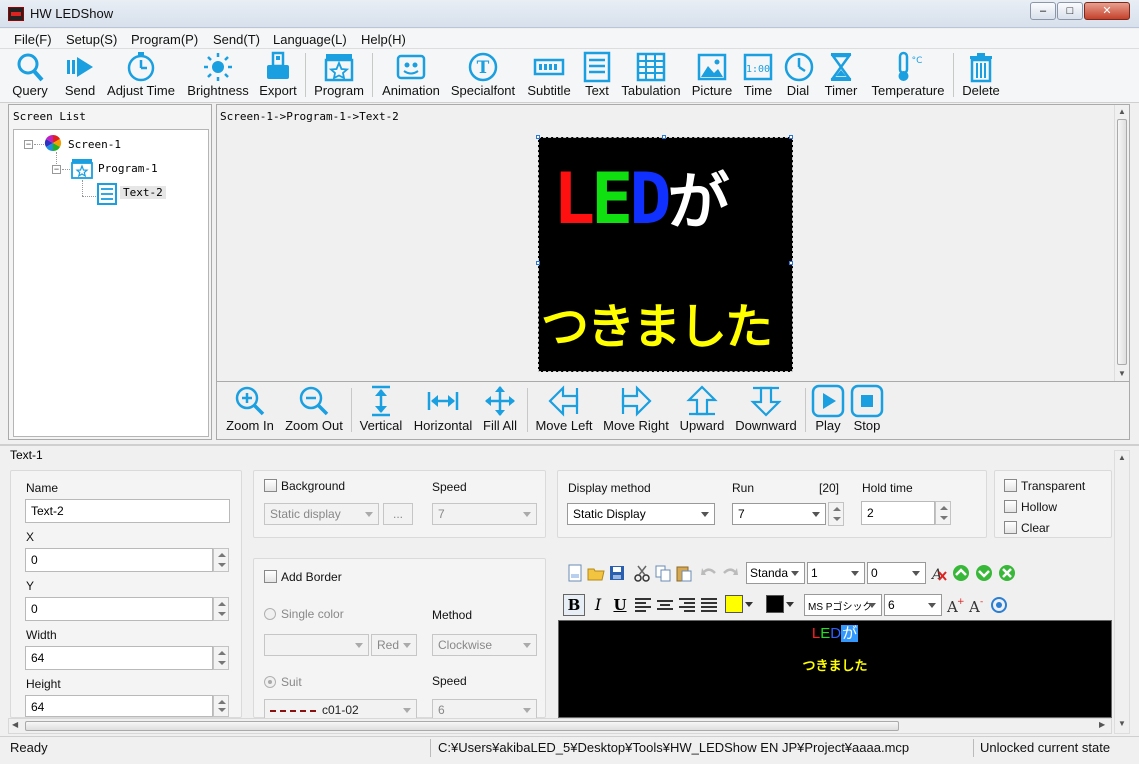 This screenshot has width=1139, height=764. I want to click on x-input: 0, so click(119, 560).